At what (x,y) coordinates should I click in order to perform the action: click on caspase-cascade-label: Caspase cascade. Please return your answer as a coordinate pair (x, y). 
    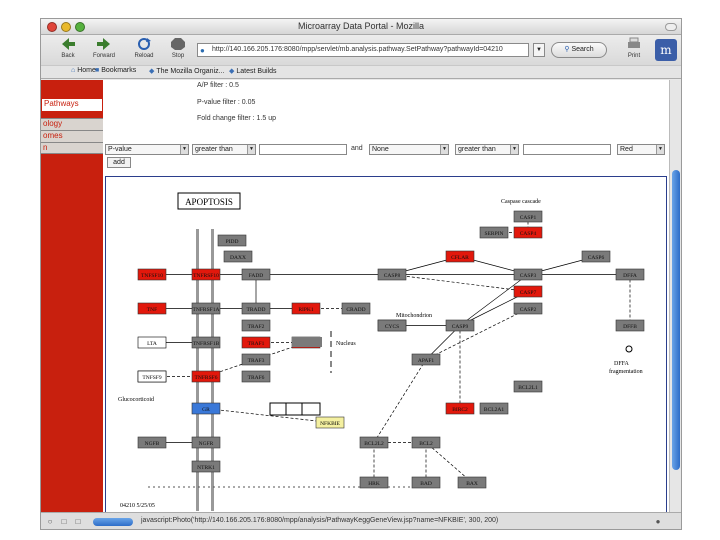
    Looking at the image, I should click on (521, 202).